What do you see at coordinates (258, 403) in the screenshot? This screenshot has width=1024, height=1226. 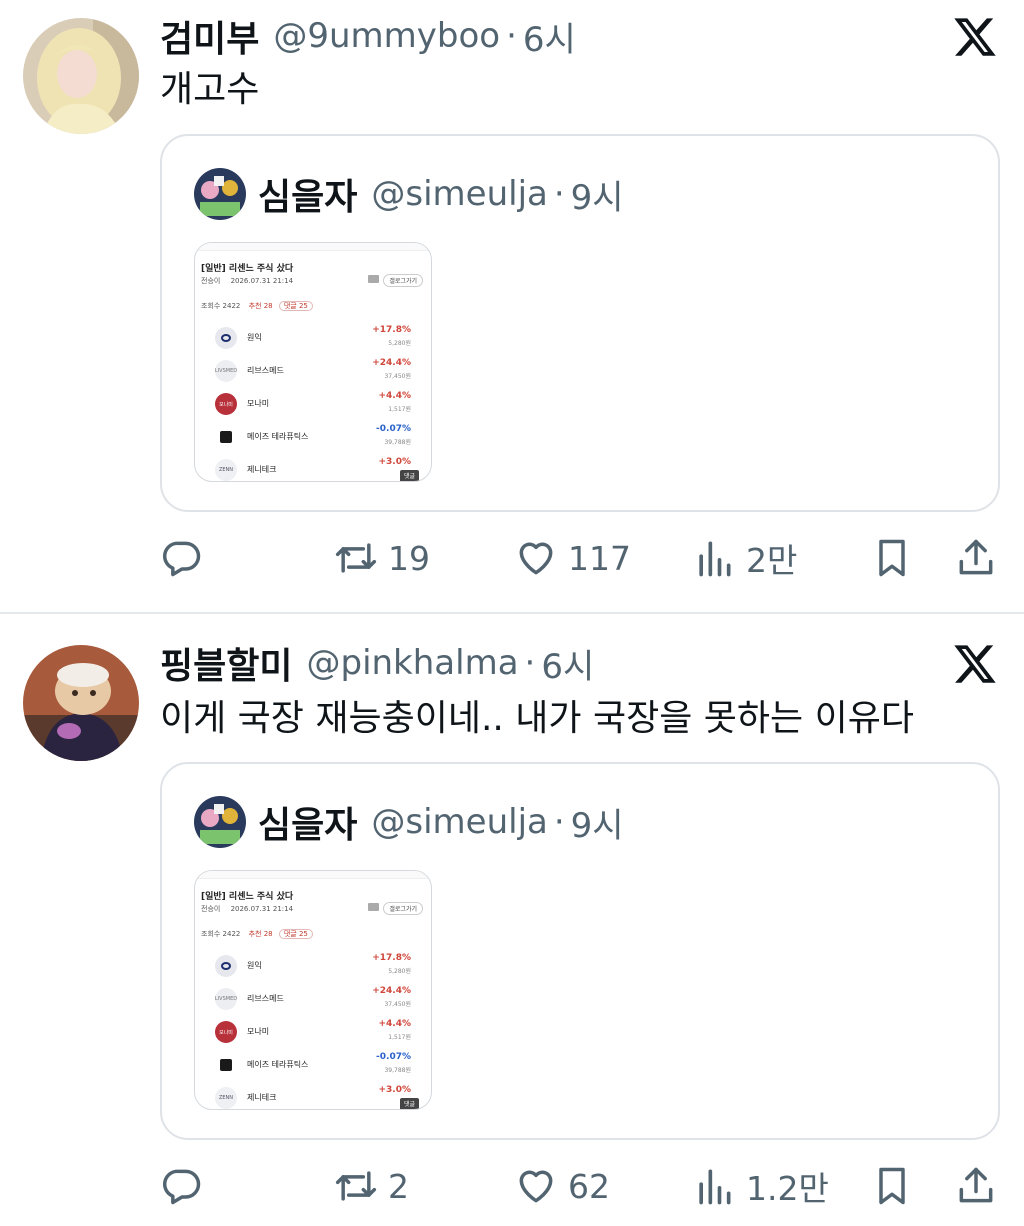 I see `stock-name: 모나미` at bounding box center [258, 403].